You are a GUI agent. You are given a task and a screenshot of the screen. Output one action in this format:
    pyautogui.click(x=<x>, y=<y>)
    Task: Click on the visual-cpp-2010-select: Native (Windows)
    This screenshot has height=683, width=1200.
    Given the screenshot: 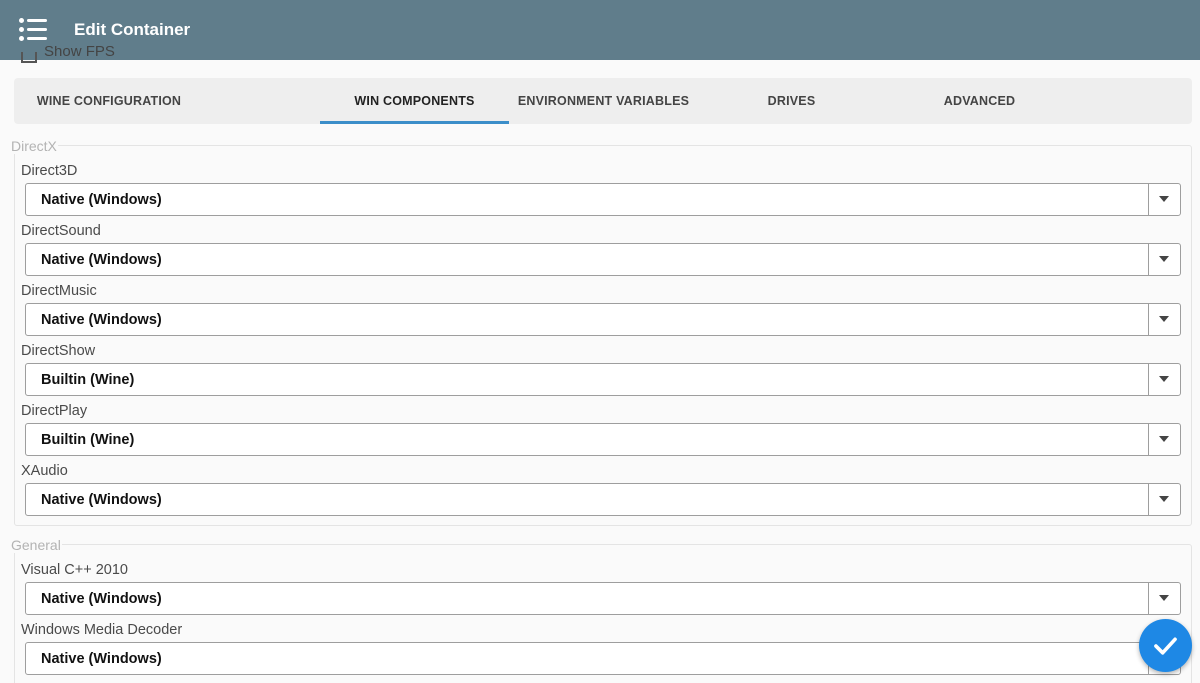 What is the action you would take?
    pyautogui.click(x=603, y=598)
    